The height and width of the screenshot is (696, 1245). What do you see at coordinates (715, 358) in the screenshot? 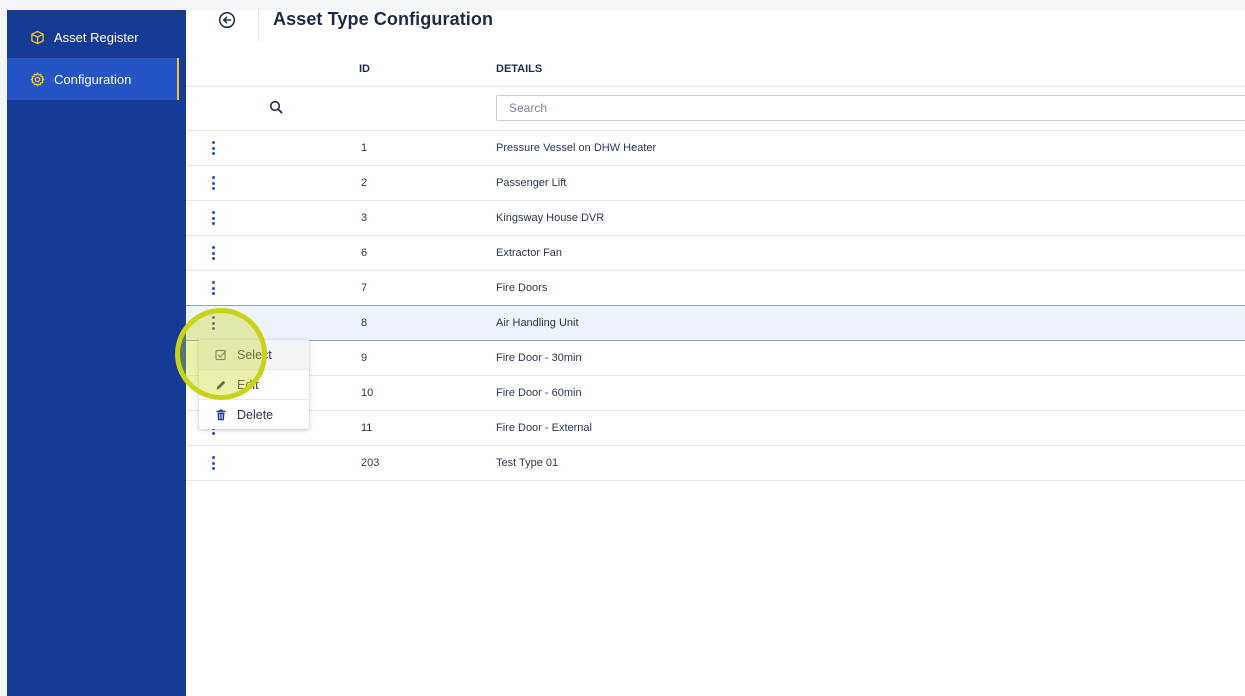
I see `table-row: 9 Fire Door - 30min` at bounding box center [715, 358].